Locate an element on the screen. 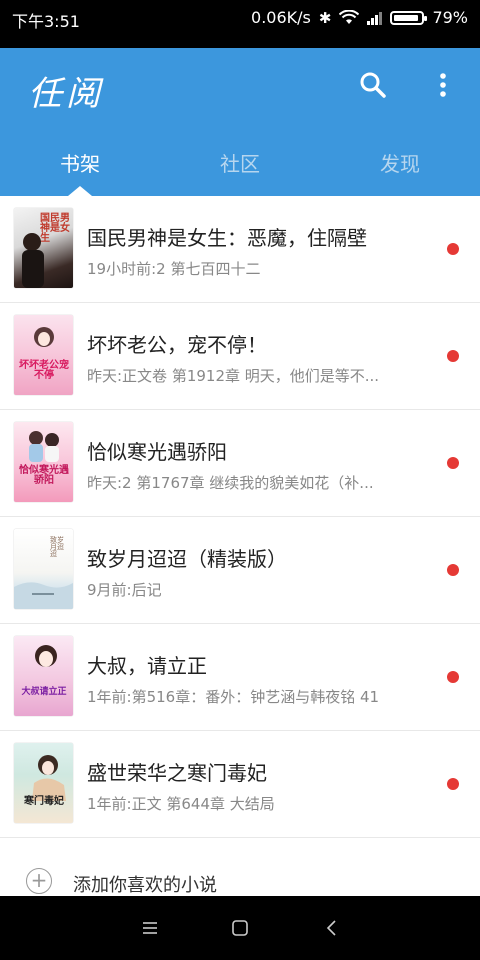 Image resolution: width=480 pixels, height=960 pixels. signal-icon is located at coordinates (375, 18).